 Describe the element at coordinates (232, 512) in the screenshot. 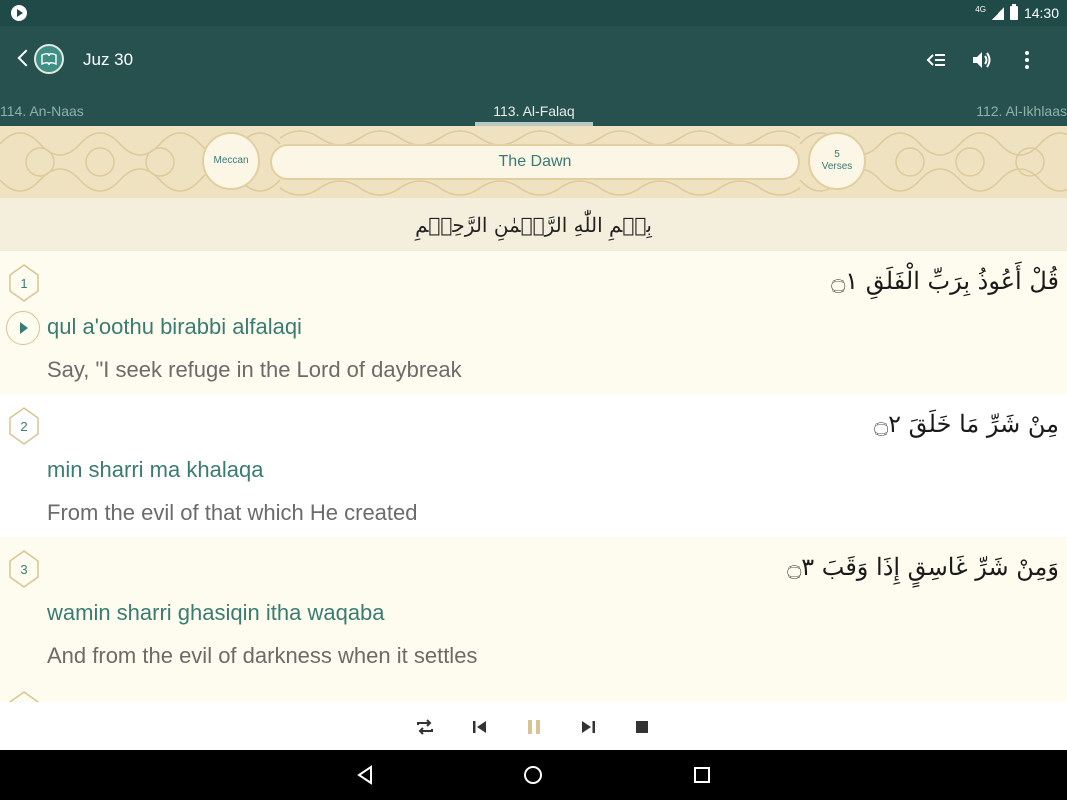

I see `verse-translation: From the evil of that which He created` at that location.